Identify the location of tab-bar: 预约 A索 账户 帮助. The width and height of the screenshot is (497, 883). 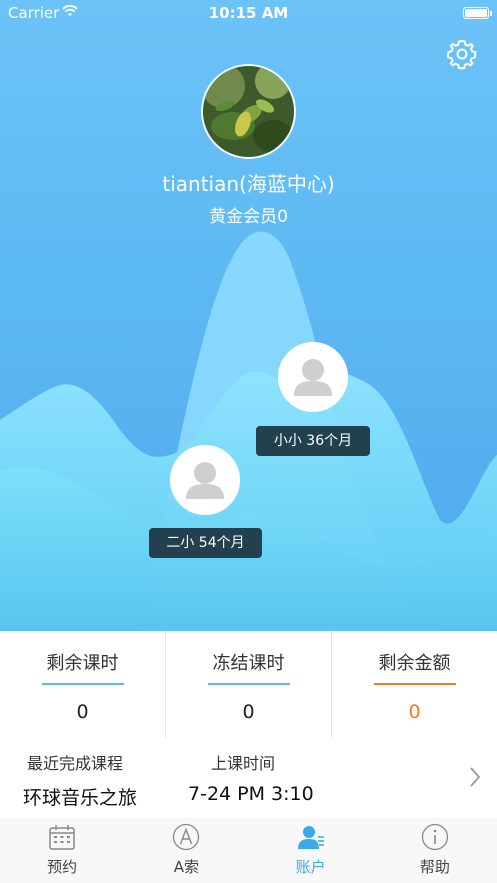
(248, 850).